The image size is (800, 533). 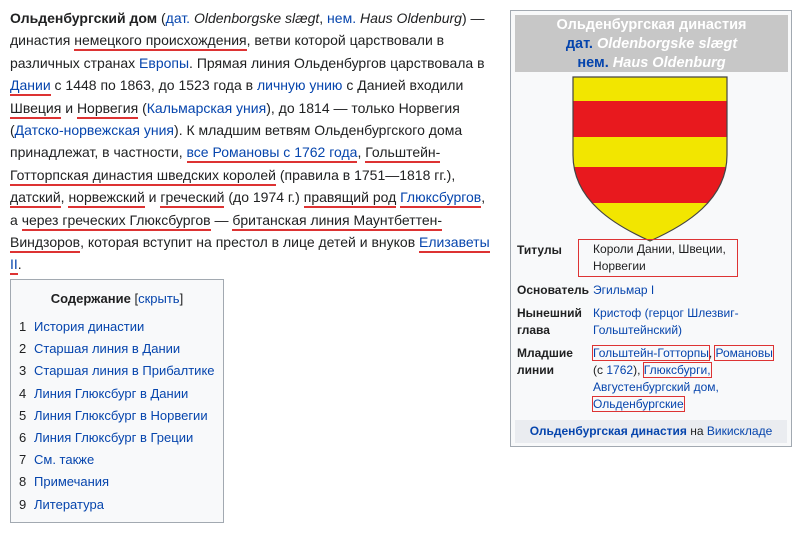 What do you see at coordinates (739, 431) in the screenshot?
I see `commons-link: Викискладе` at bounding box center [739, 431].